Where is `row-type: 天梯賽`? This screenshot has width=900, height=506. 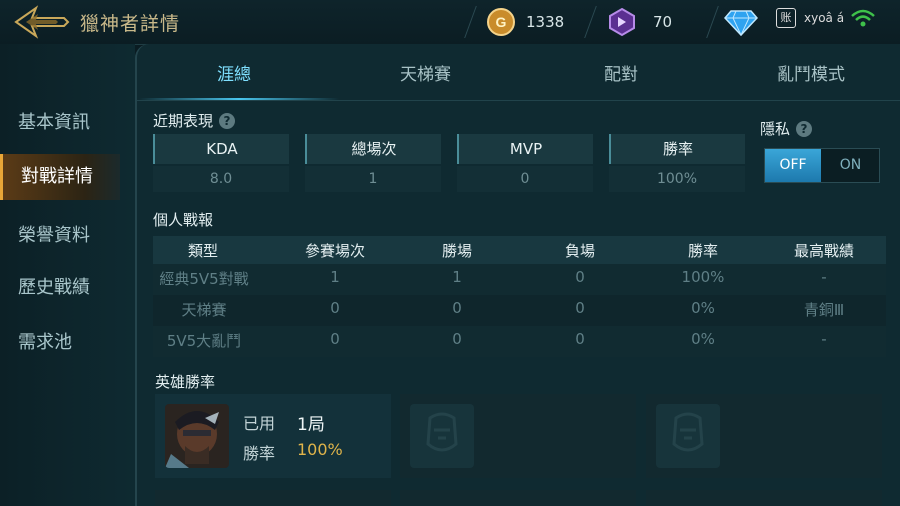
row-type: 天梯賽 is located at coordinates (204, 310).